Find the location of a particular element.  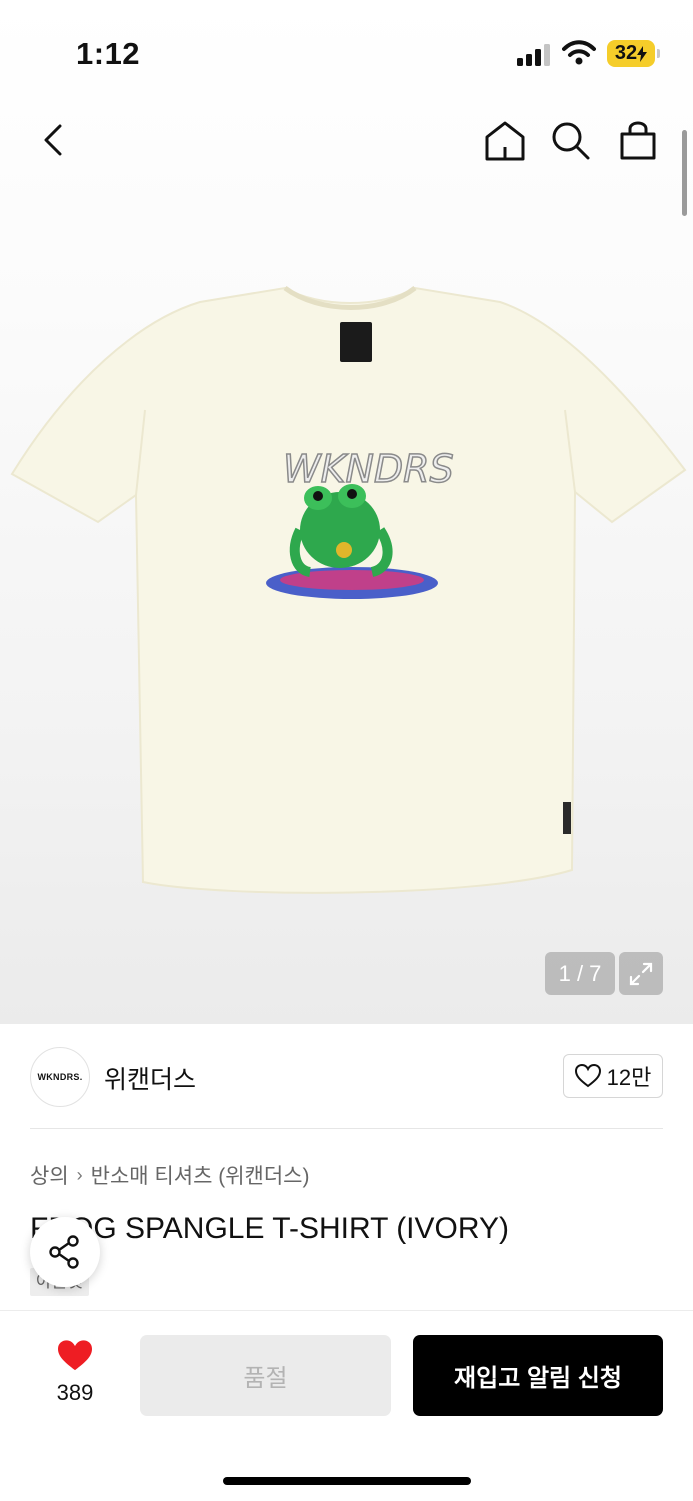

home-icon is located at coordinates (505, 141).